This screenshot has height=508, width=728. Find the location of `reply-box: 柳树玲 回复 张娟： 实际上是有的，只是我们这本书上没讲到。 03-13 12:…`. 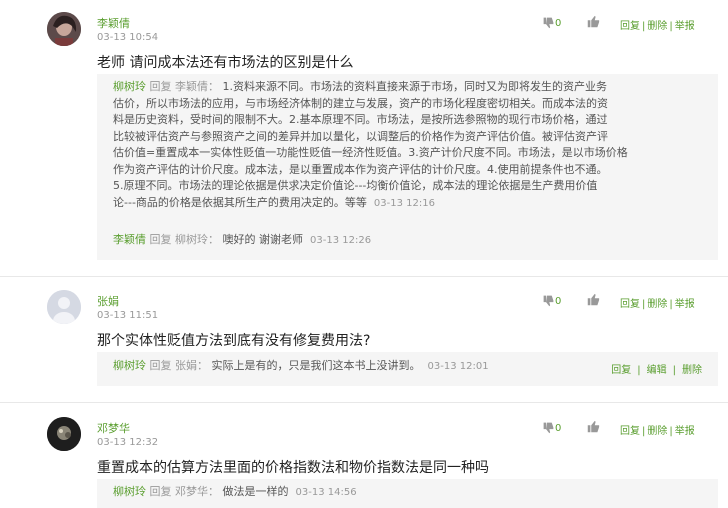

reply-box: 柳树玲 回复 张娟： 实际上是有的，只是我们这本书上没讲到。 03-13 12:… is located at coordinates (407, 369).